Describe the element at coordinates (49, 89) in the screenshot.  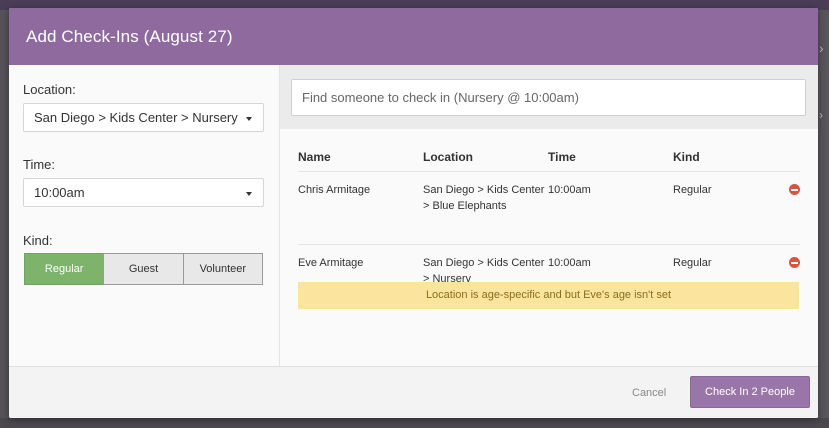
I see `location-label: Location:` at that location.